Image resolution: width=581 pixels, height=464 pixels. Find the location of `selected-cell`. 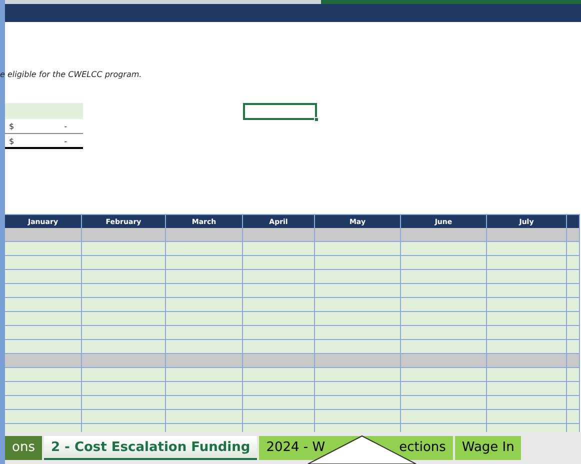

selected-cell is located at coordinates (280, 111).